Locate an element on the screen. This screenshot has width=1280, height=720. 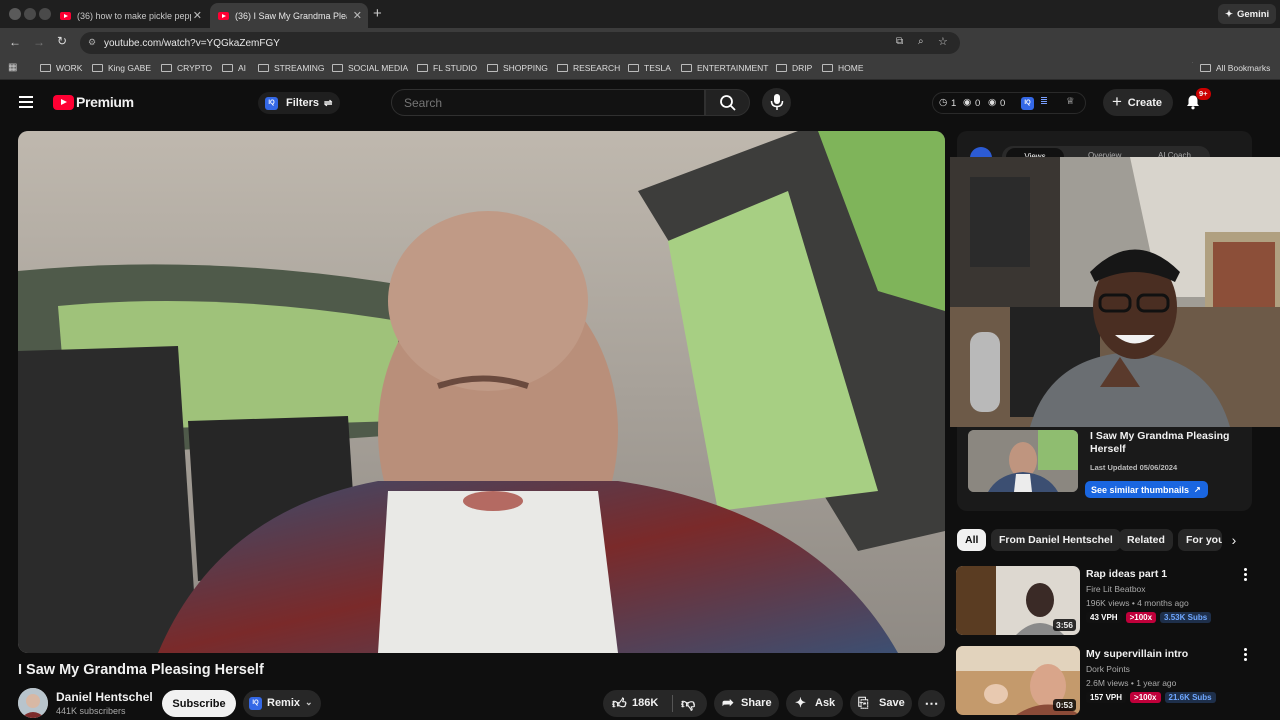
video-duration: 3:56 is located at coordinates (1064, 625).